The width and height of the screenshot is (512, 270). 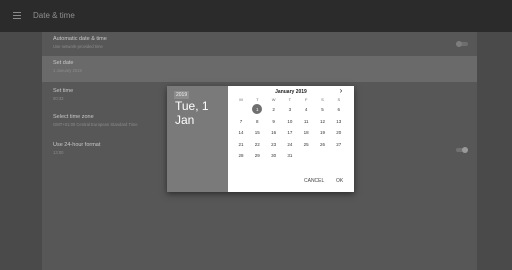 What do you see at coordinates (306, 122) in the screenshot?
I see `calendar-day: 11` at bounding box center [306, 122].